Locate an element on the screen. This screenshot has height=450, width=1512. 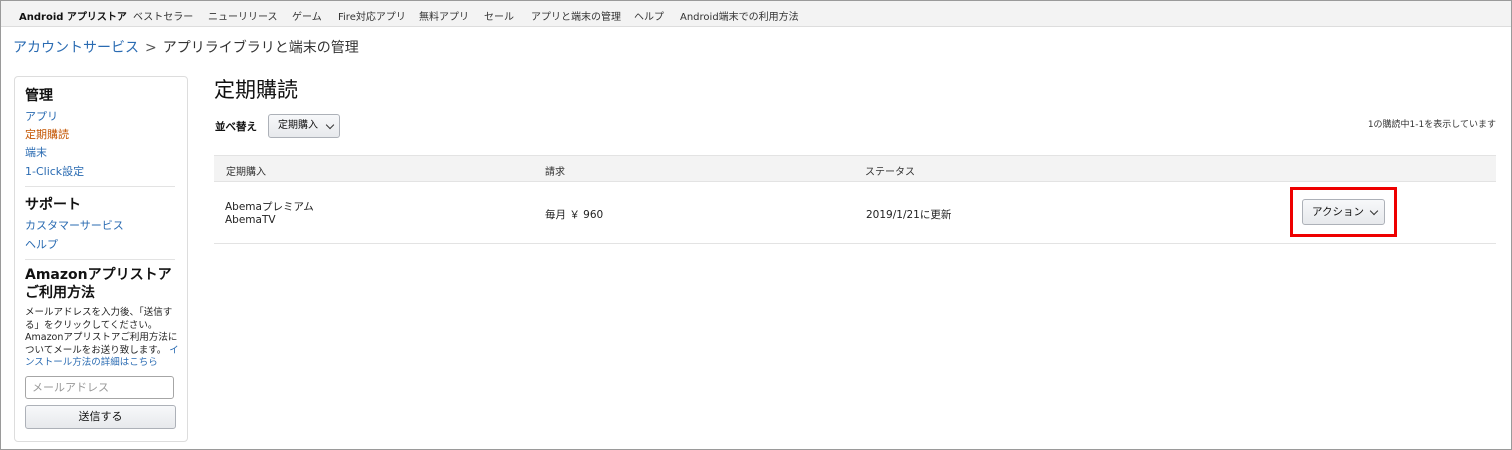
column-header-status: ステータス is located at coordinates (890, 172).